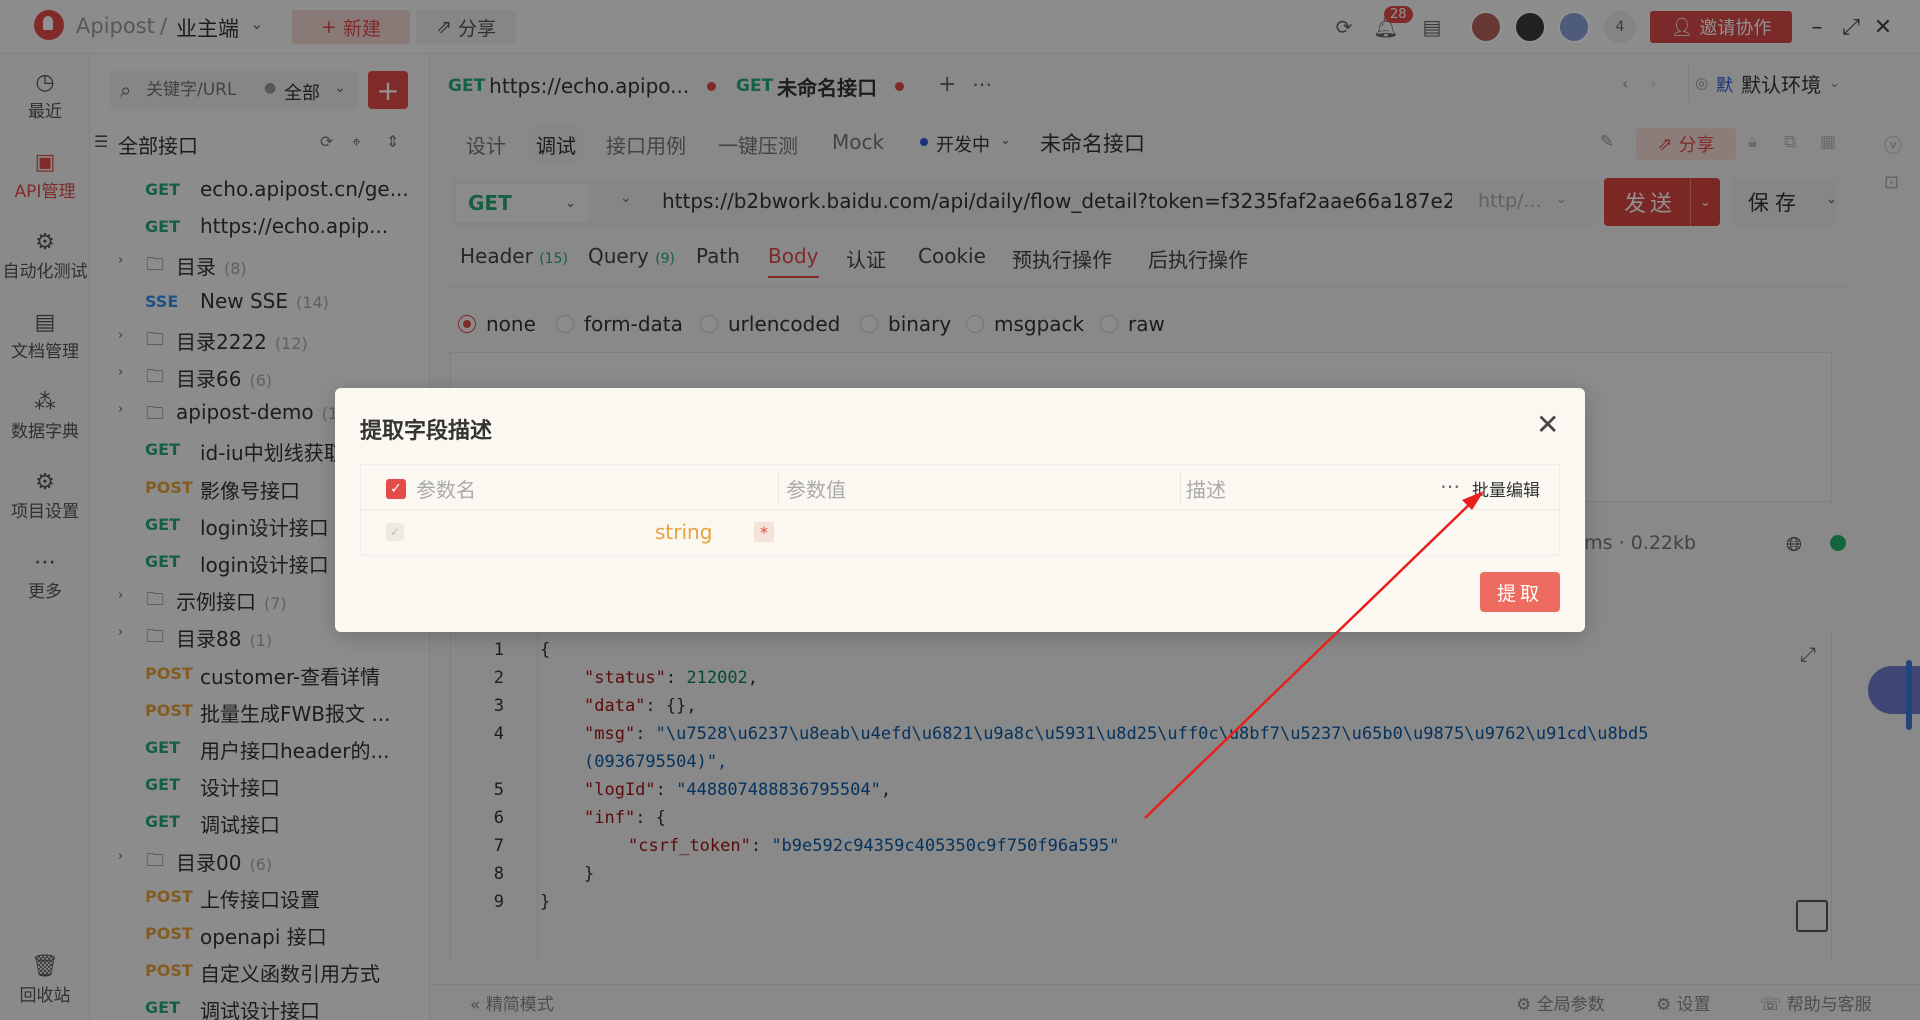 The width and height of the screenshot is (1920, 1020). I want to click on param-table, so click(960, 510).